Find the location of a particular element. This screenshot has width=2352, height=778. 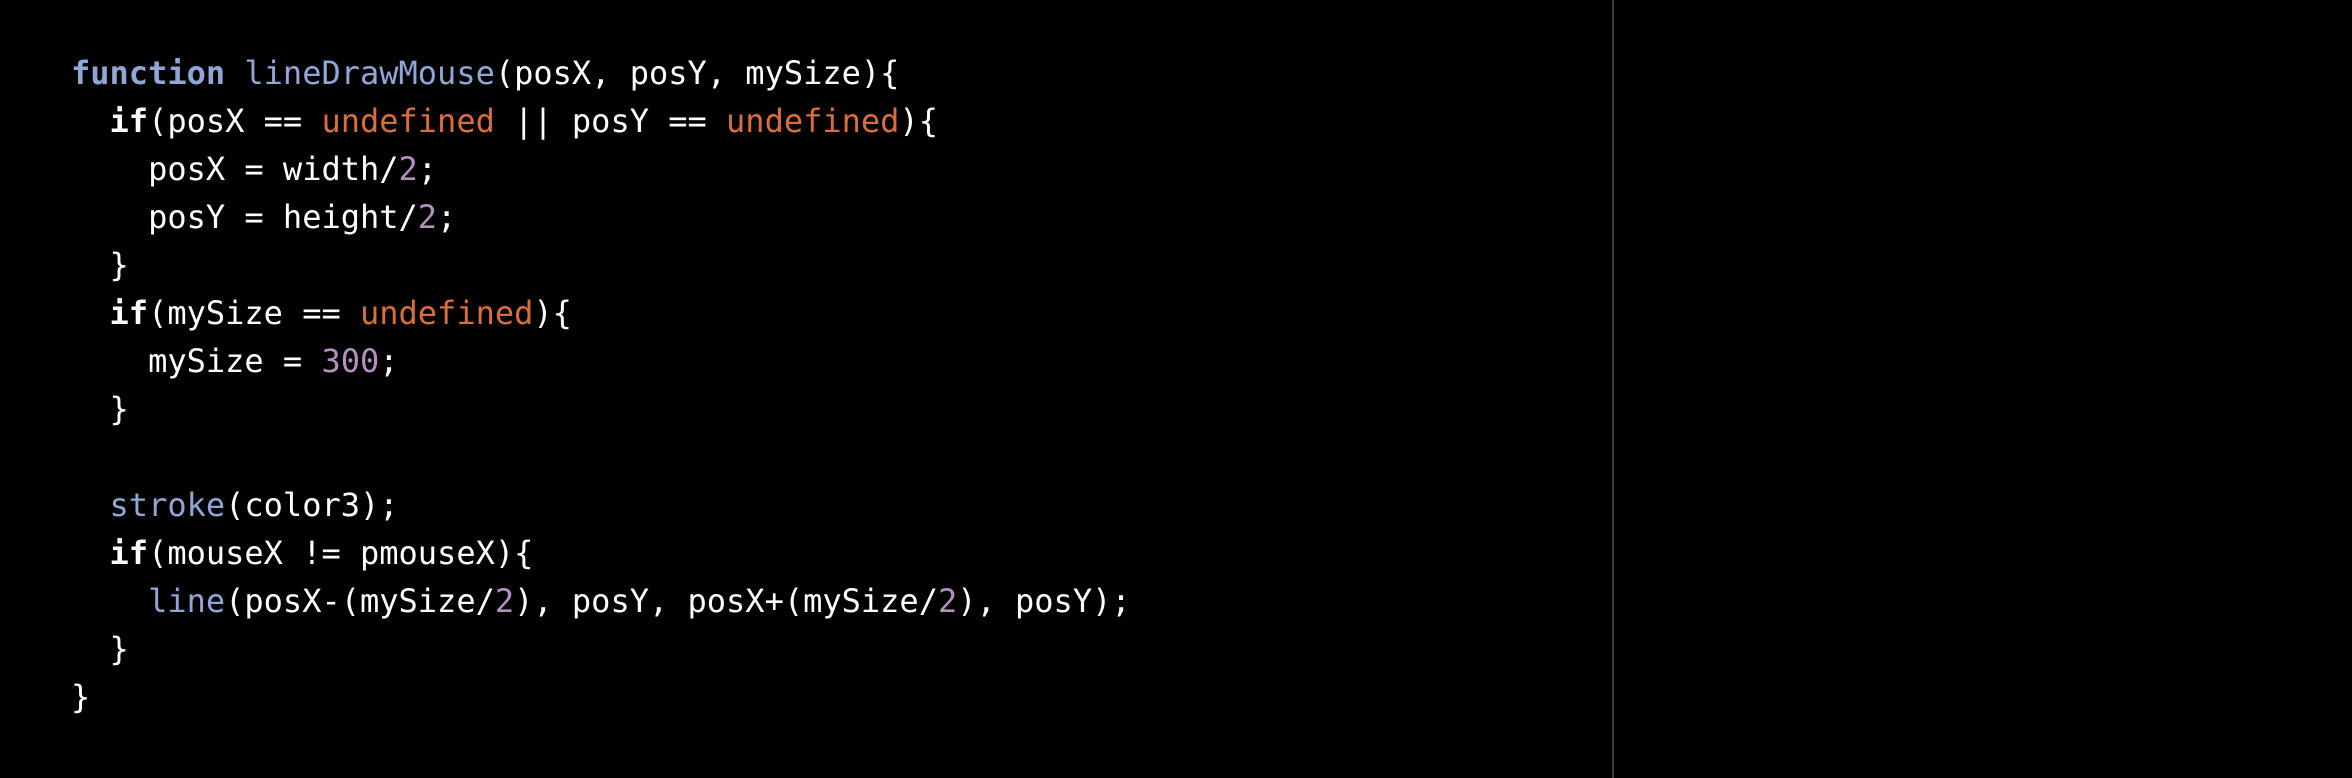

code-token: posX = width/ is located at coordinates (235, 169).